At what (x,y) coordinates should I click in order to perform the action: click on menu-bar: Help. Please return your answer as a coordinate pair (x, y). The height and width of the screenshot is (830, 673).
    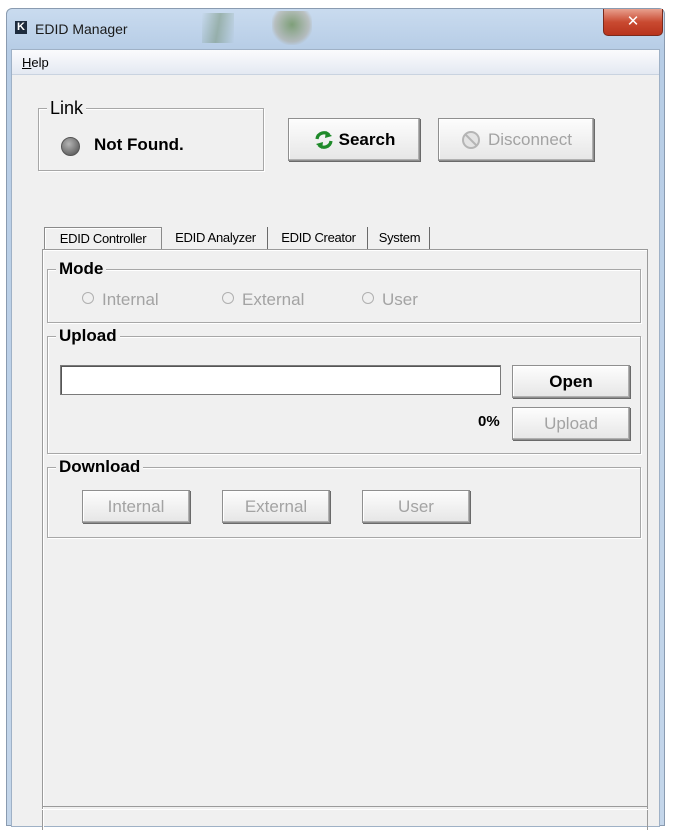
    Looking at the image, I should click on (335, 62).